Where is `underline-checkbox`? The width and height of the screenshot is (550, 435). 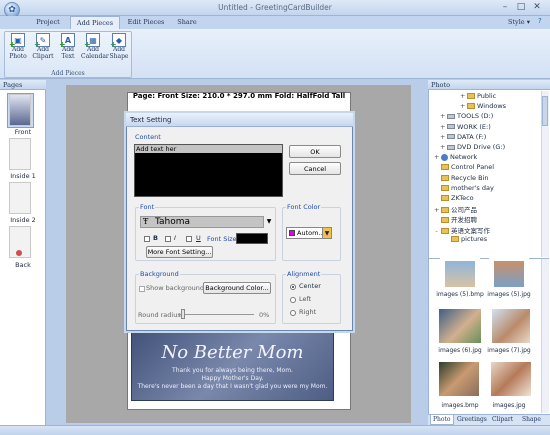 underline-checkbox is located at coordinates (189, 239).